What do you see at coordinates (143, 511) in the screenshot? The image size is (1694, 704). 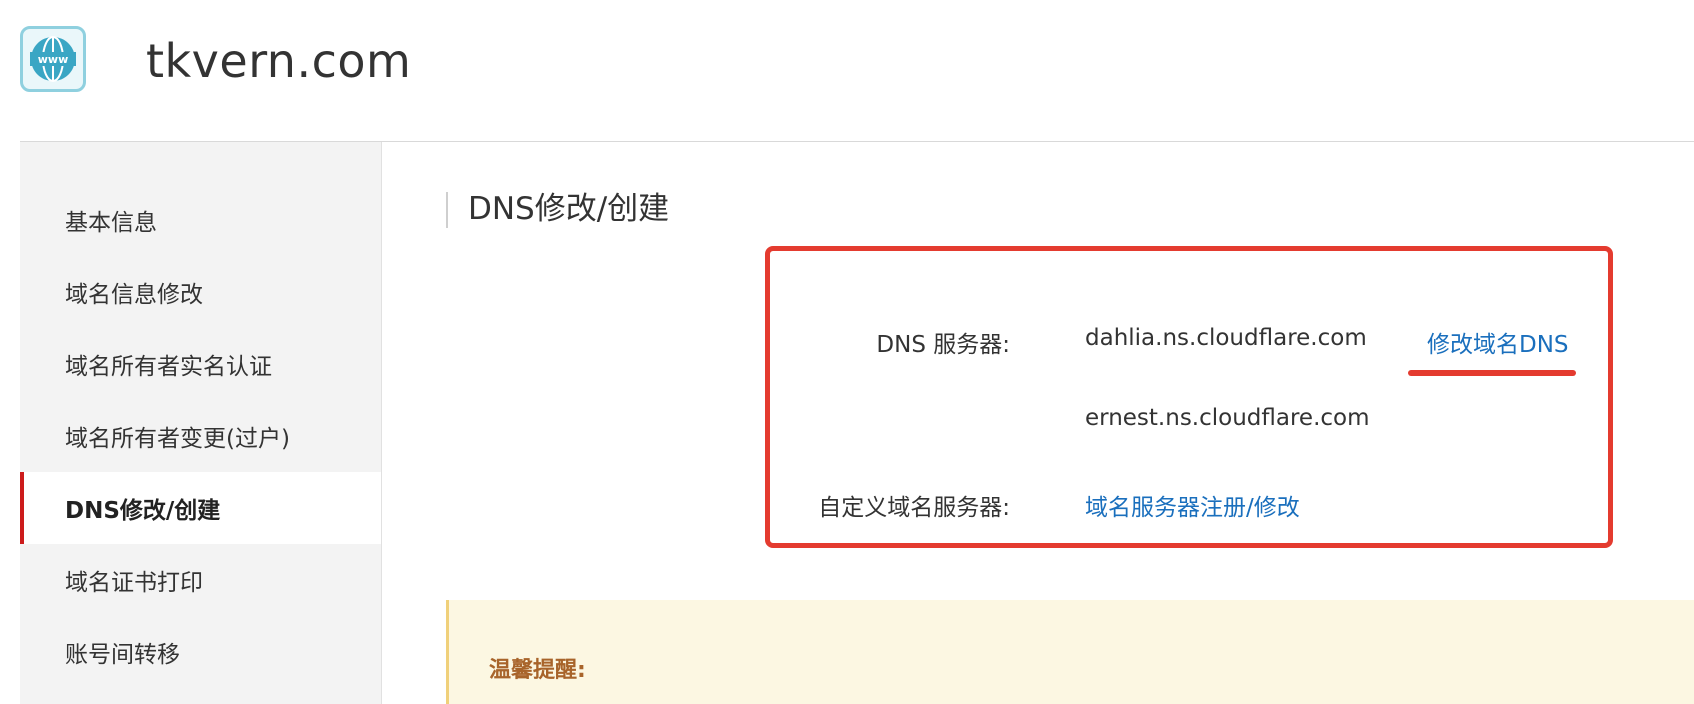 I see `sidebar-item-label: DNS修改/创建` at bounding box center [143, 511].